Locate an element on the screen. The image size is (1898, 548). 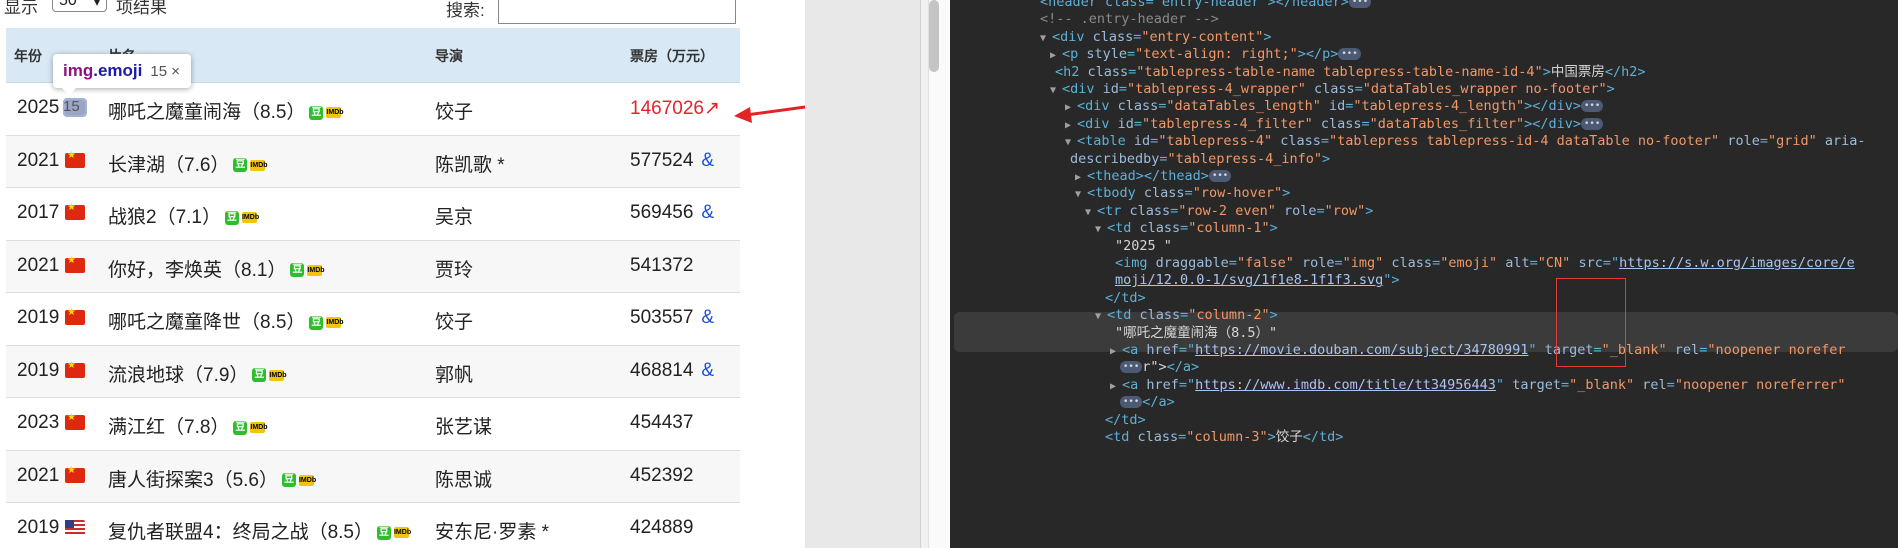
dom-attr-name: draggable is located at coordinates (1192, 263).